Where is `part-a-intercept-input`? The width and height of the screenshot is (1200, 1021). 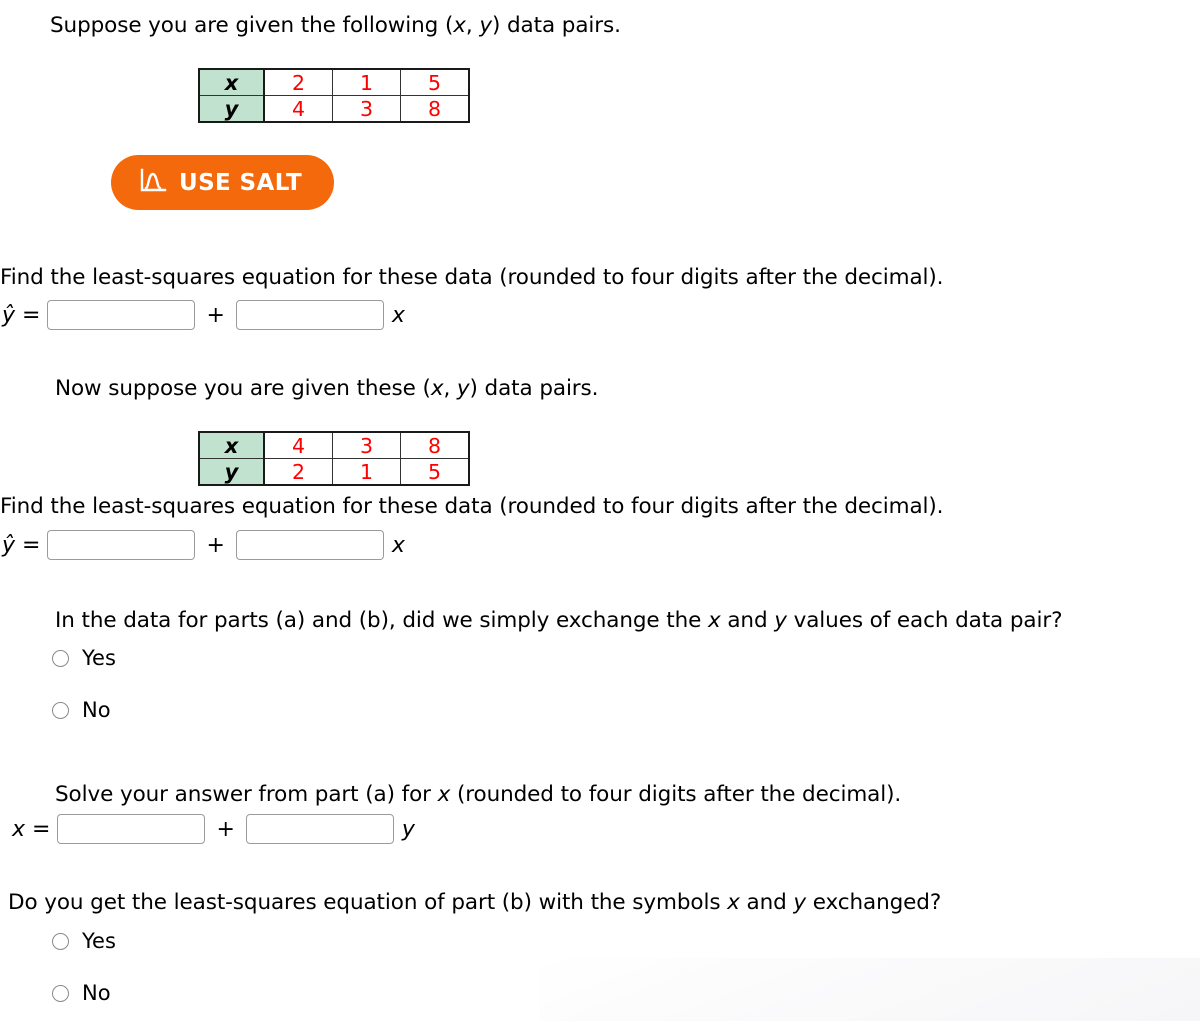 part-a-intercept-input is located at coordinates (121, 315).